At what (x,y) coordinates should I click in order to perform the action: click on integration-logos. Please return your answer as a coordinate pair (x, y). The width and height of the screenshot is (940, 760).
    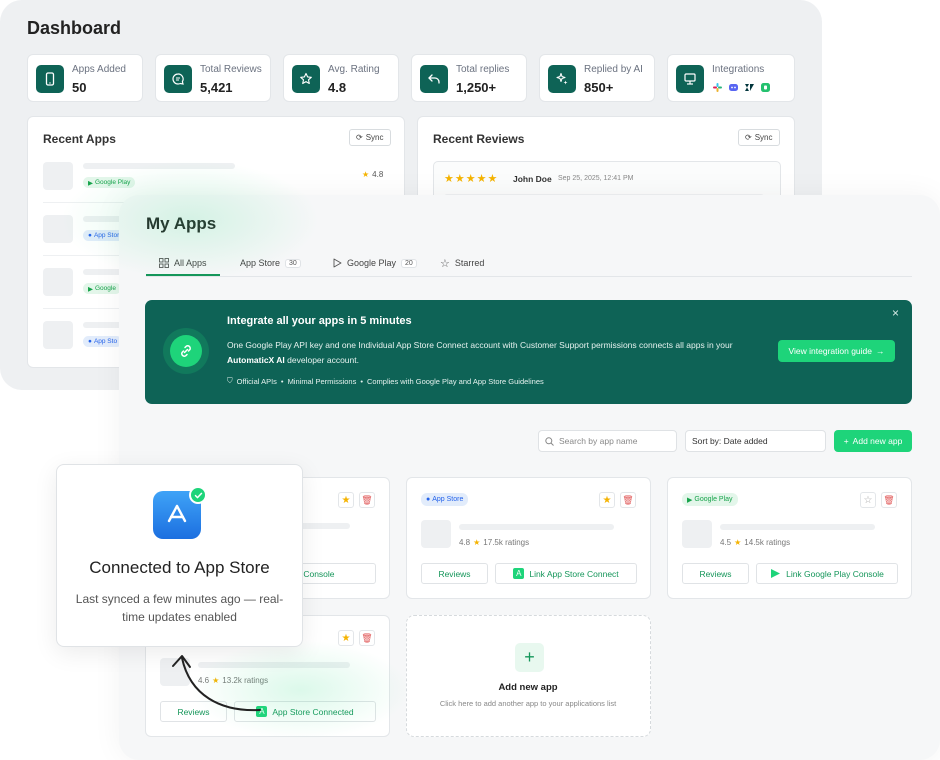
    Looking at the image, I should click on (741, 87).